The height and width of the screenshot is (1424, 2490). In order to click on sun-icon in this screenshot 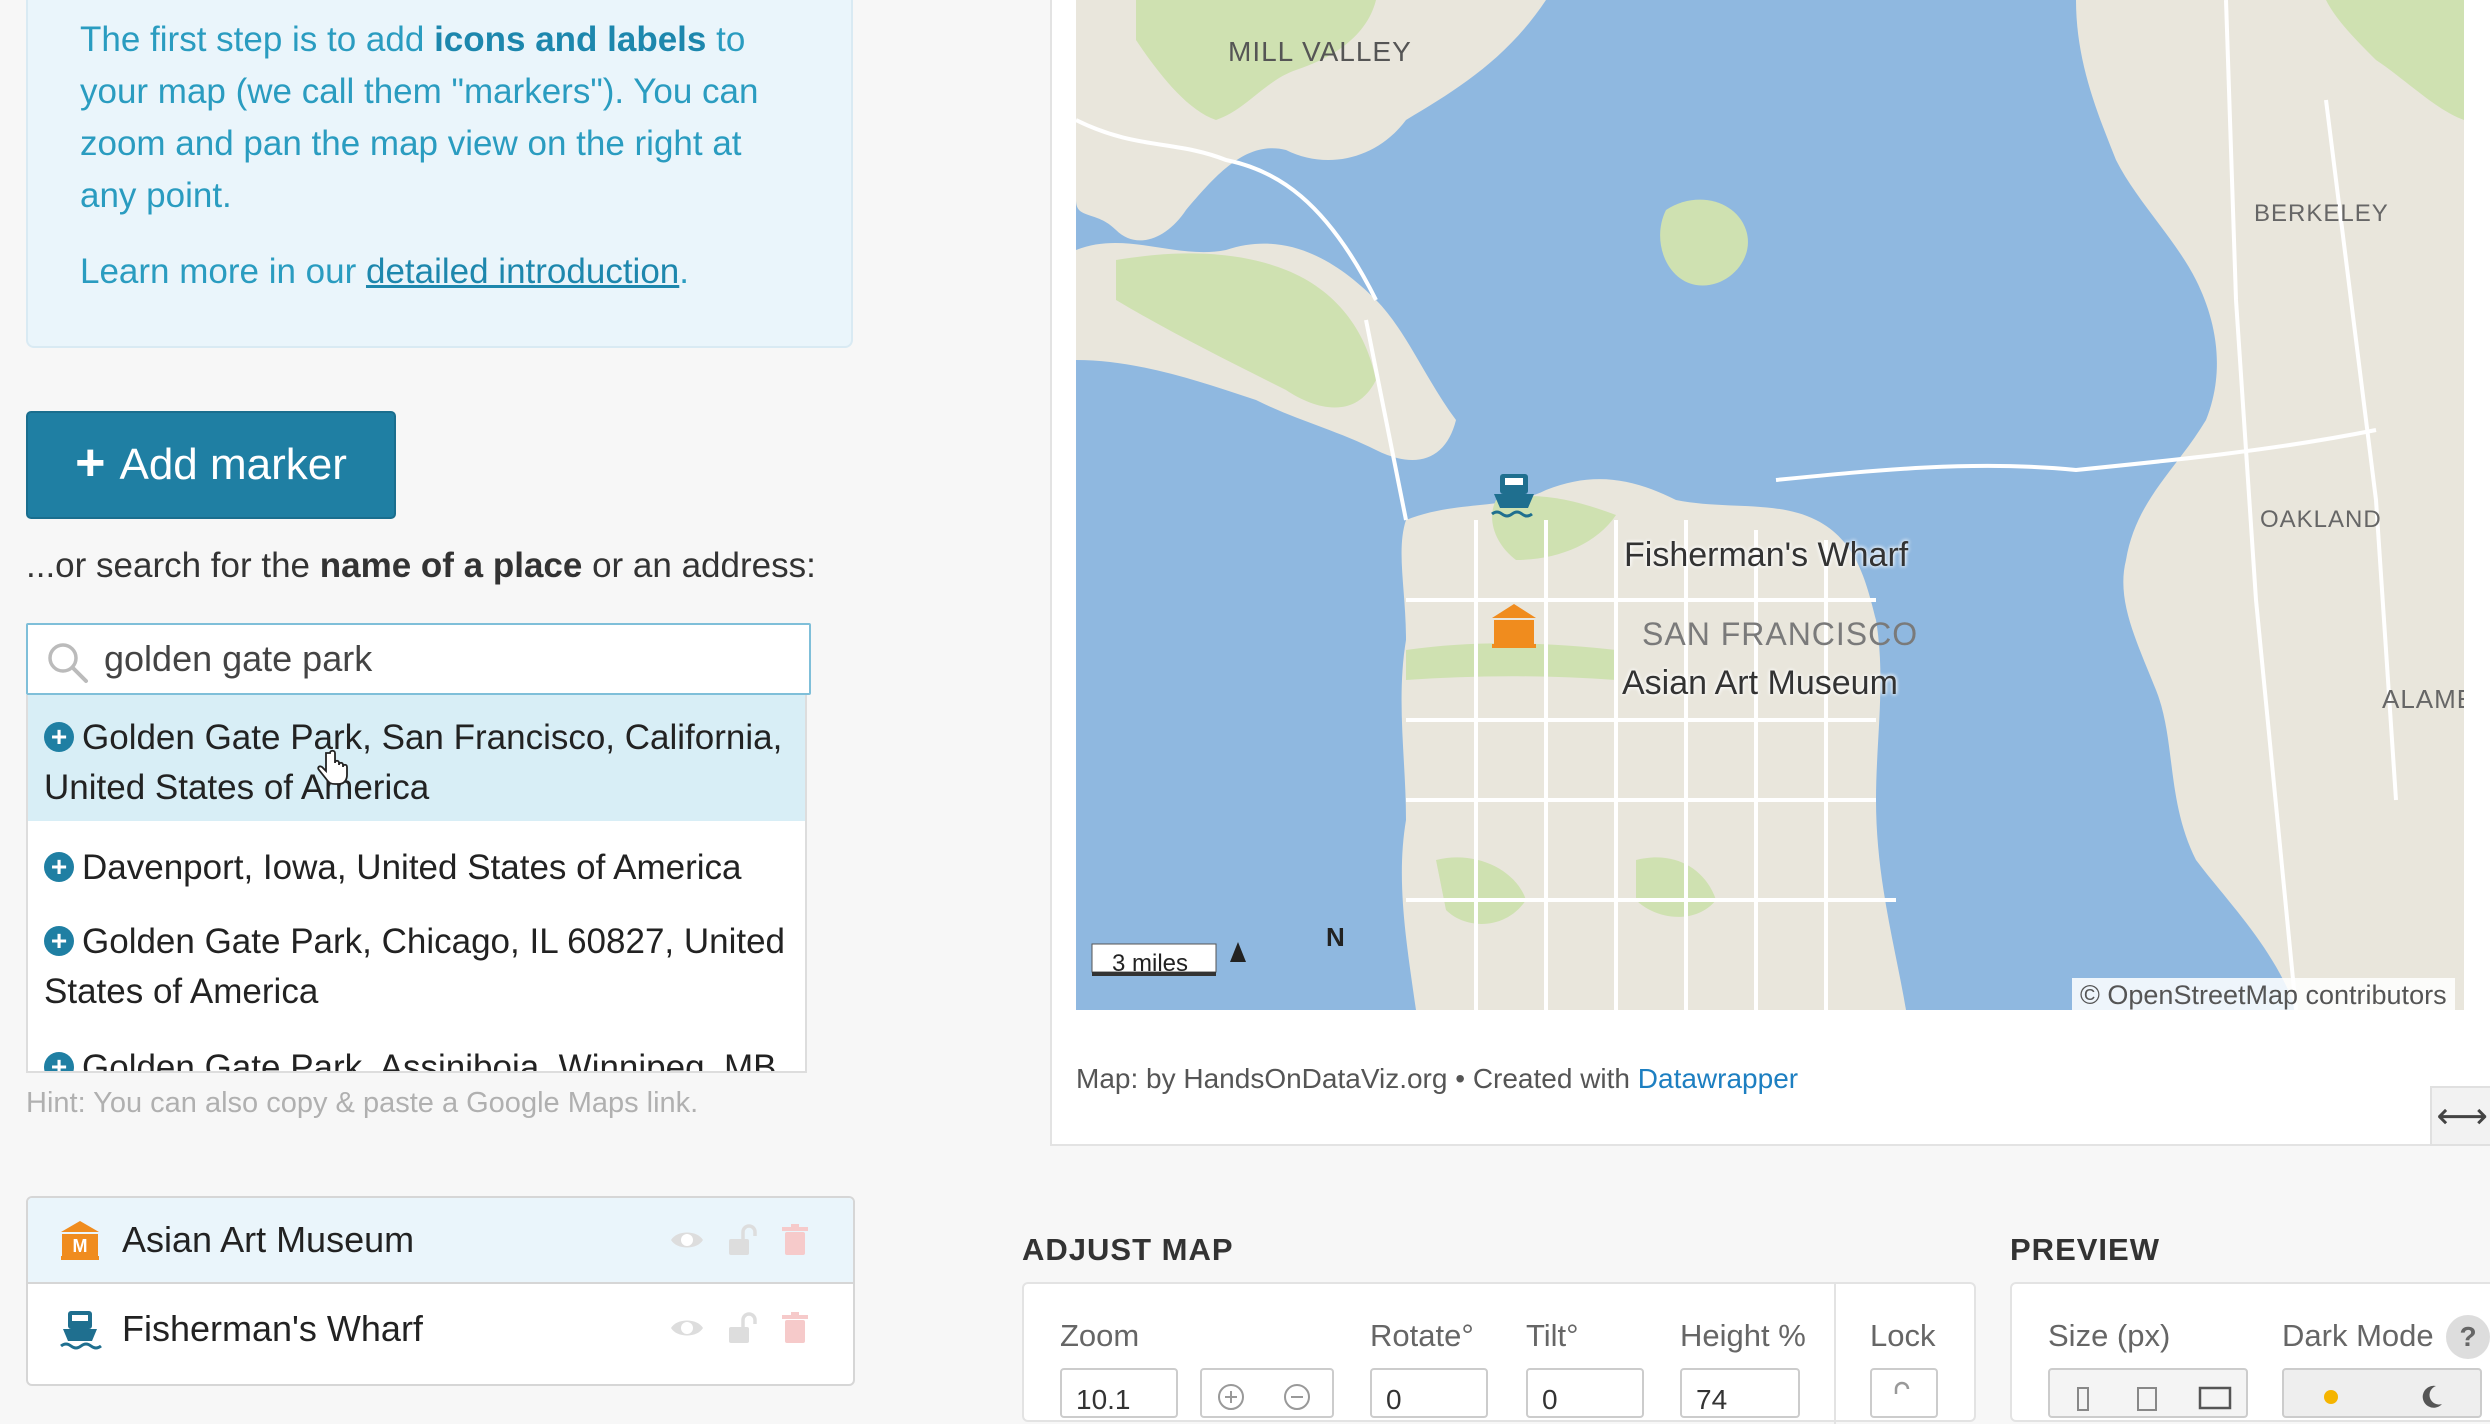, I will do `click(2331, 1397)`.